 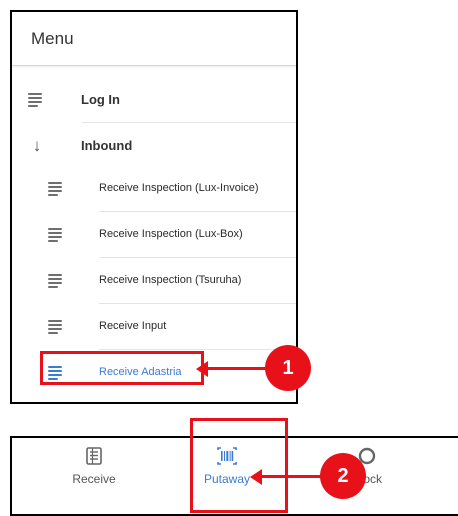 What do you see at coordinates (179, 188) in the screenshot?
I see `menu-subitem-label: Receive Inspection (Lux-Invoice)` at bounding box center [179, 188].